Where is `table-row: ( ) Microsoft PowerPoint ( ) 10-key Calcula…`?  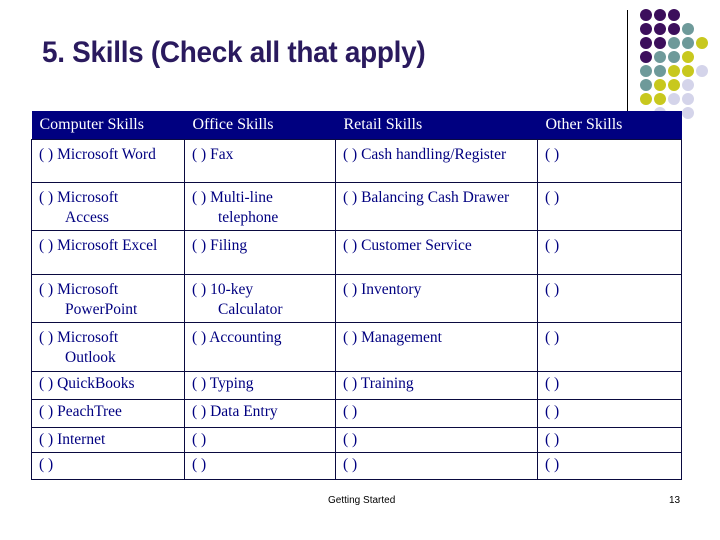 table-row: ( ) Microsoft PowerPoint ( ) 10-key Calcula… is located at coordinates (356, 298).